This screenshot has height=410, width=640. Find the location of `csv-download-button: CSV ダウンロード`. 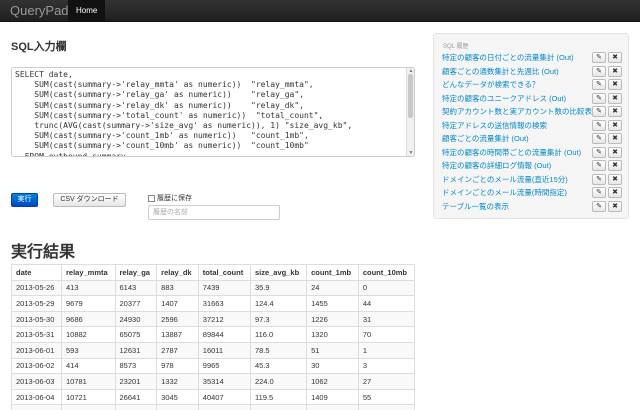

csv-download-button: CSV ダウンロード is located at coordinates (89, 200).